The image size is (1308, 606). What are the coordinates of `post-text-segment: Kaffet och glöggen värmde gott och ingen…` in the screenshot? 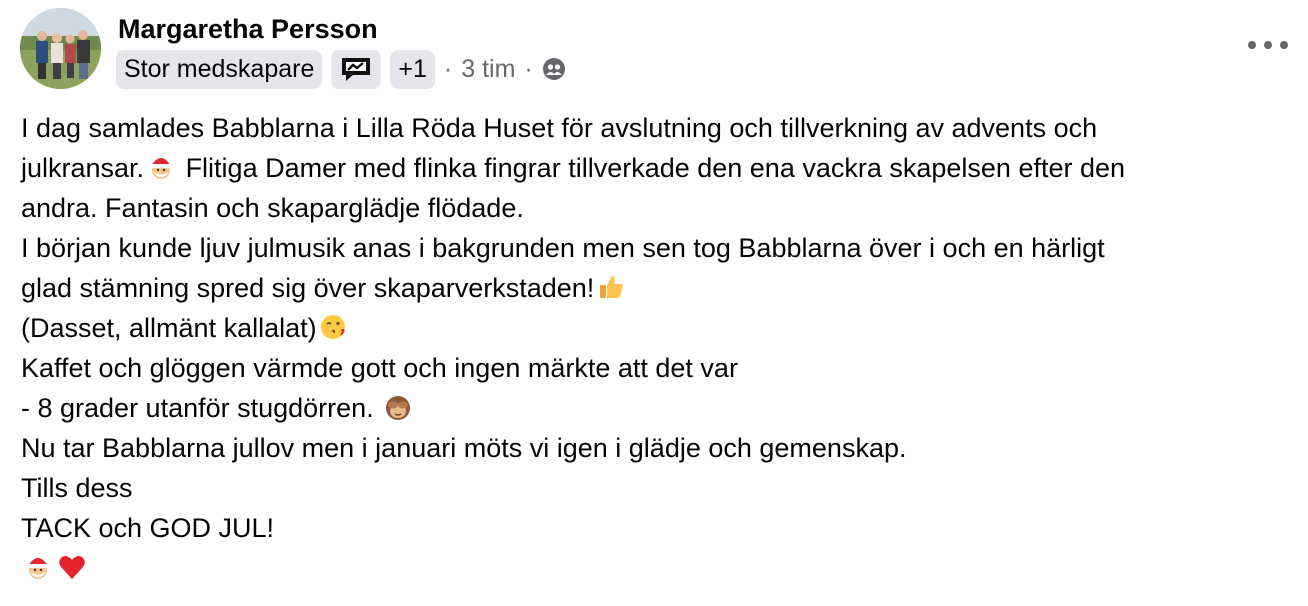 It's located at (379, 368).